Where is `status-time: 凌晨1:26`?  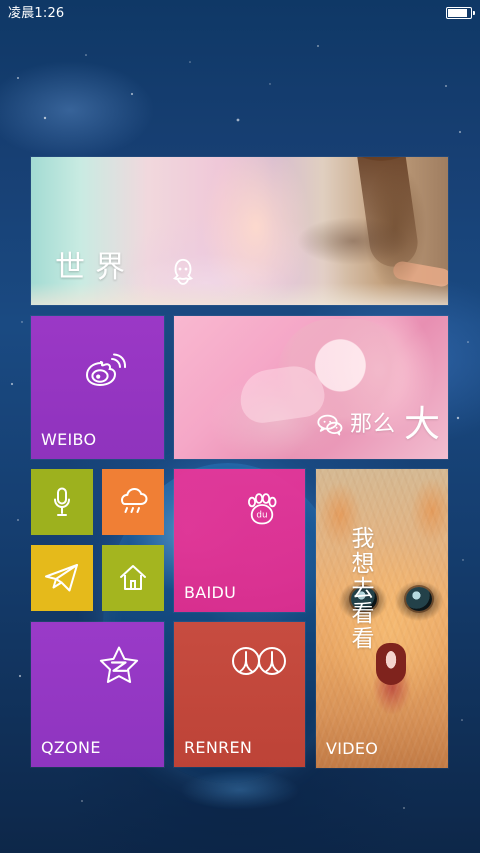
status-time: 凌晨1:26 is located at coordinates (36, 13).